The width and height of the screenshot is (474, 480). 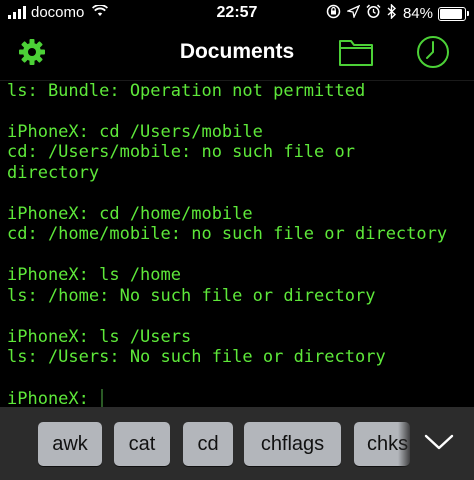 I want to click on battery-icon, so click(x=453, y=13).